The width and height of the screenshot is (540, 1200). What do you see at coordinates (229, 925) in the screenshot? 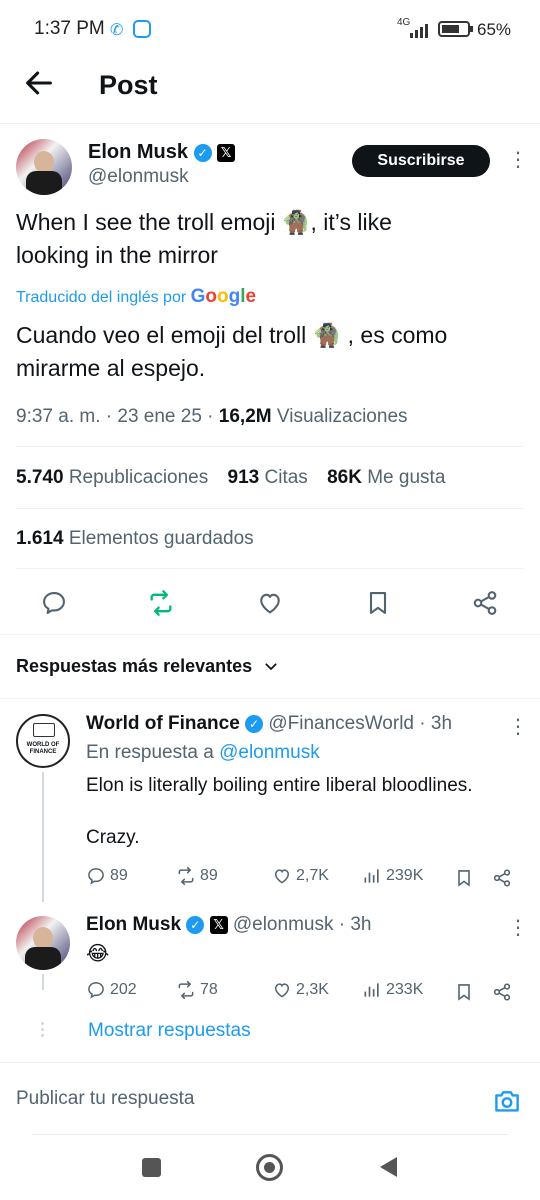
I see `reply-header: Elon Musk ✓ 𝕏 @elonmusk · 3h` at bounding box center [229, 925].